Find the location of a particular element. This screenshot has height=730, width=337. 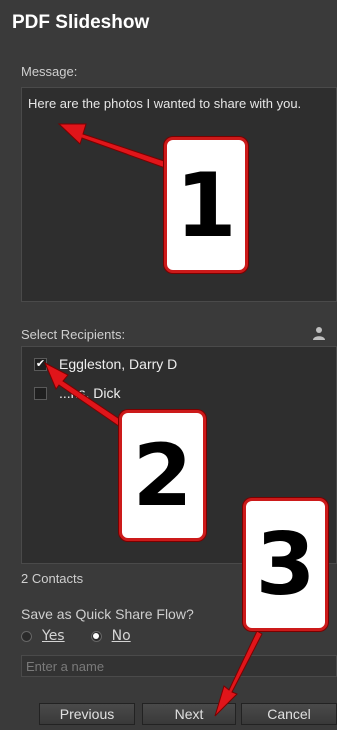

flow-name-input is located at coordinates (179, 666).